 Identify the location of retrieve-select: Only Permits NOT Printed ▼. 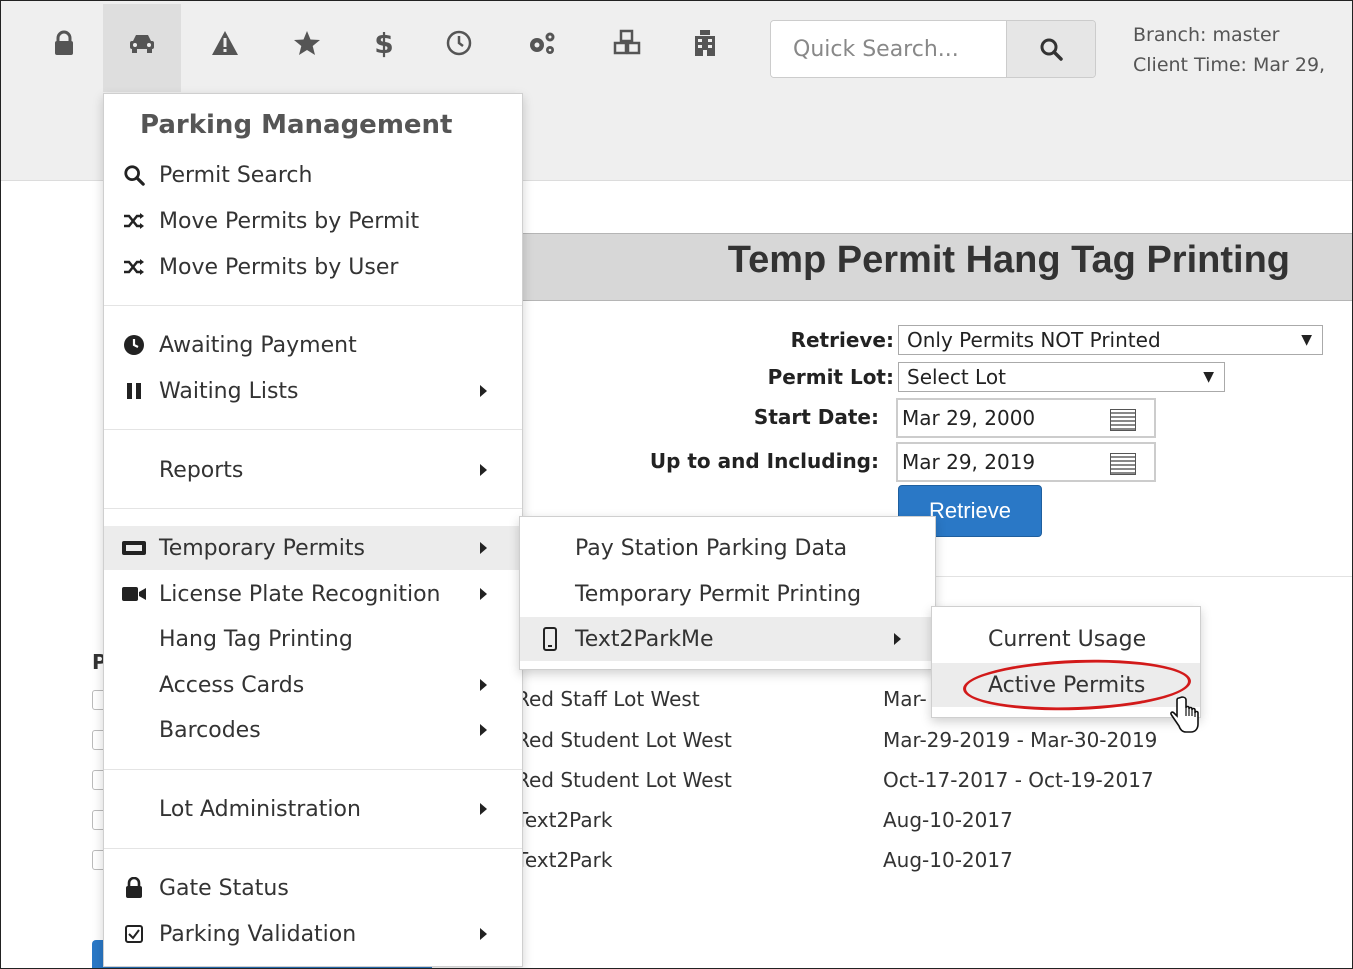
(1110, 340).